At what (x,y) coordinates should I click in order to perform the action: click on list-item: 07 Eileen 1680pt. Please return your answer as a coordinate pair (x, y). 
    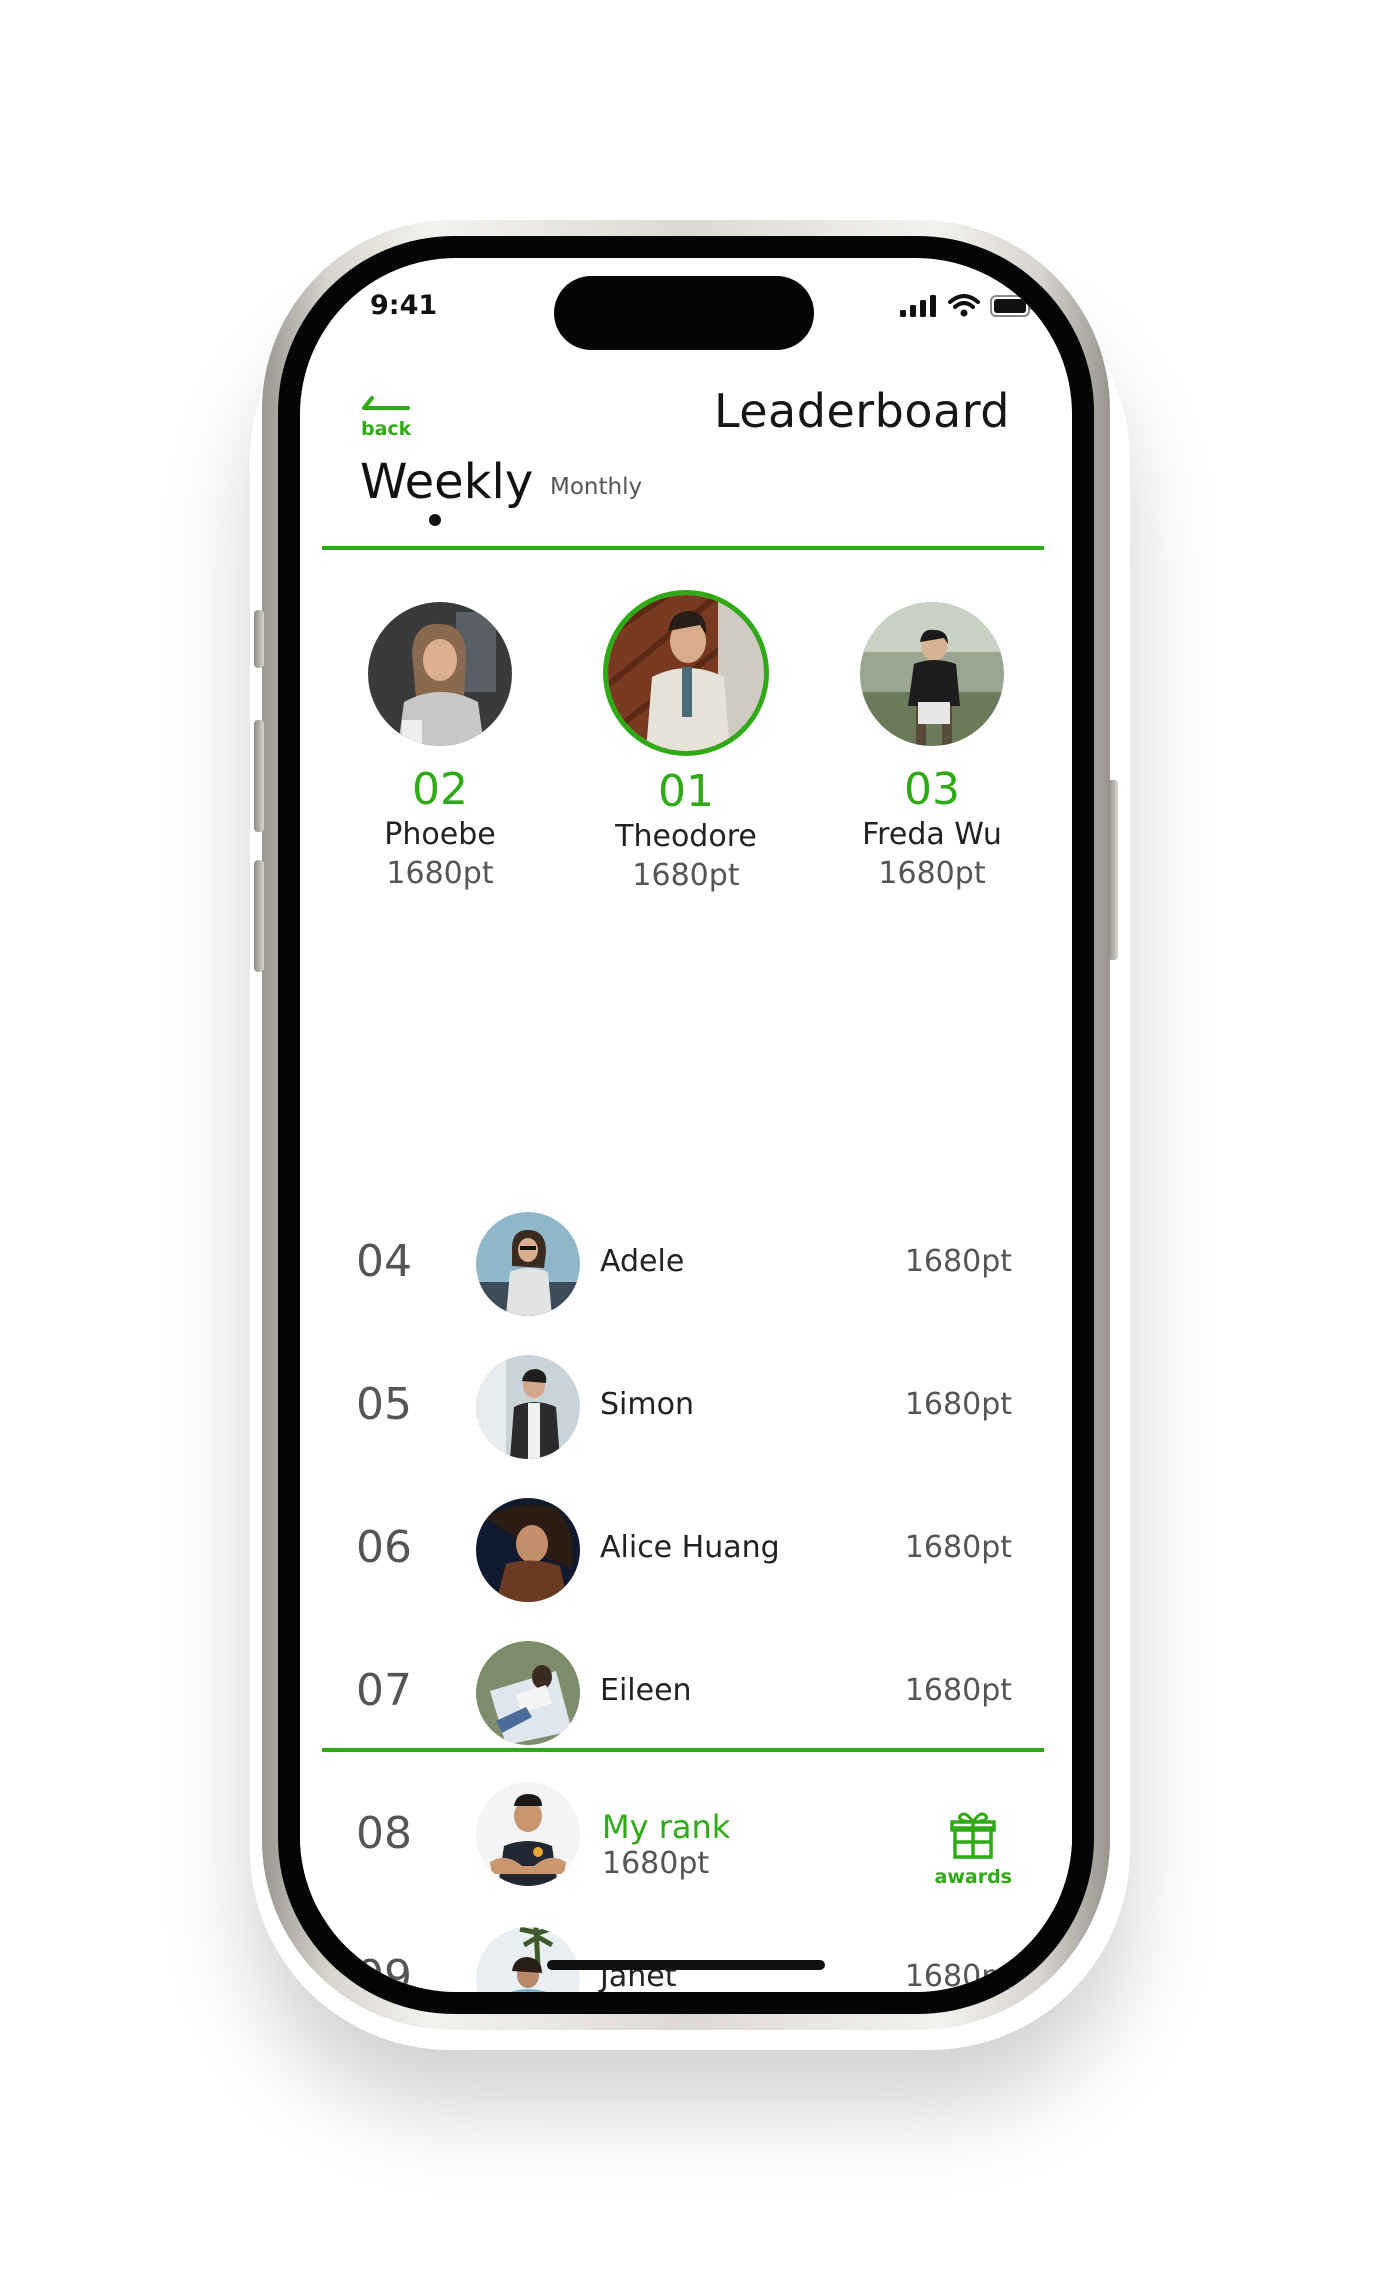
    Looking at the image, I should click on (686, 1692).